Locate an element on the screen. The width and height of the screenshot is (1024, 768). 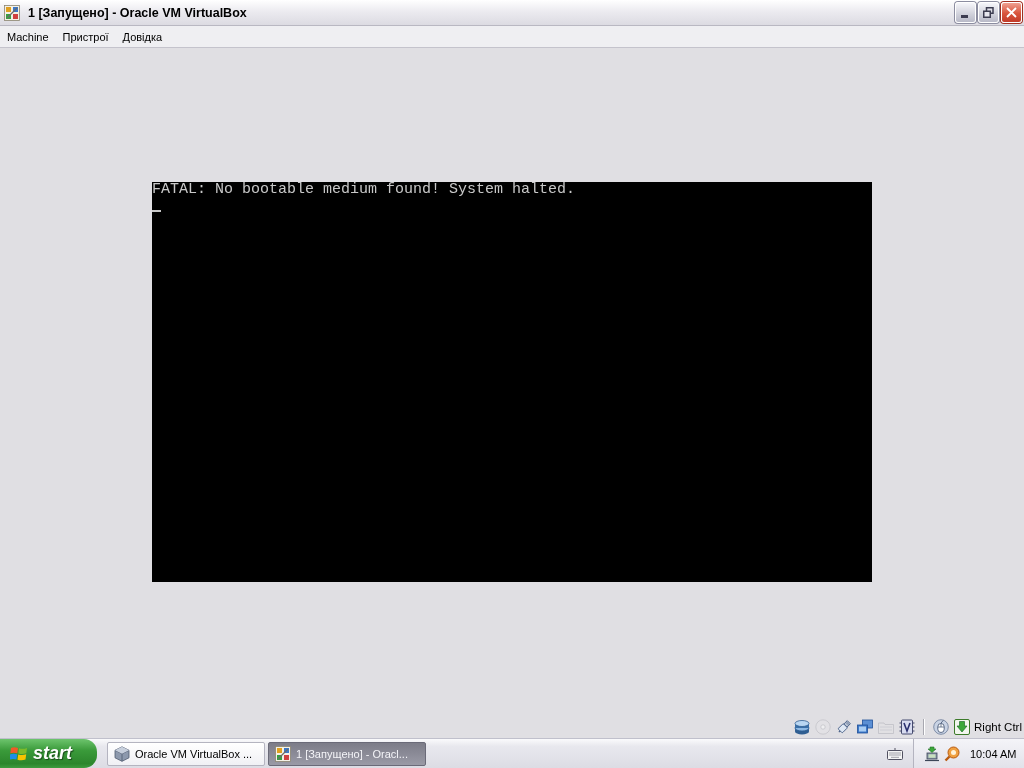
cube-icon is located at coordinates (122, 753).